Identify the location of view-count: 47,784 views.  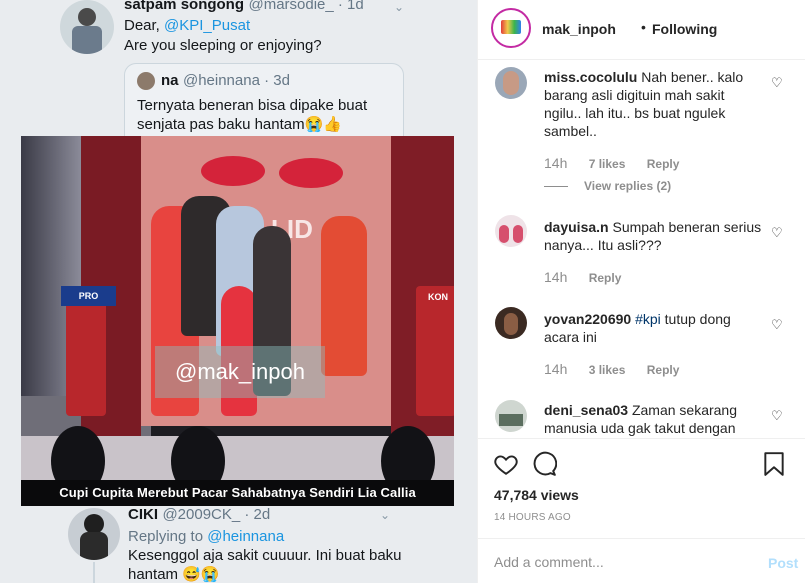
(536, 495).